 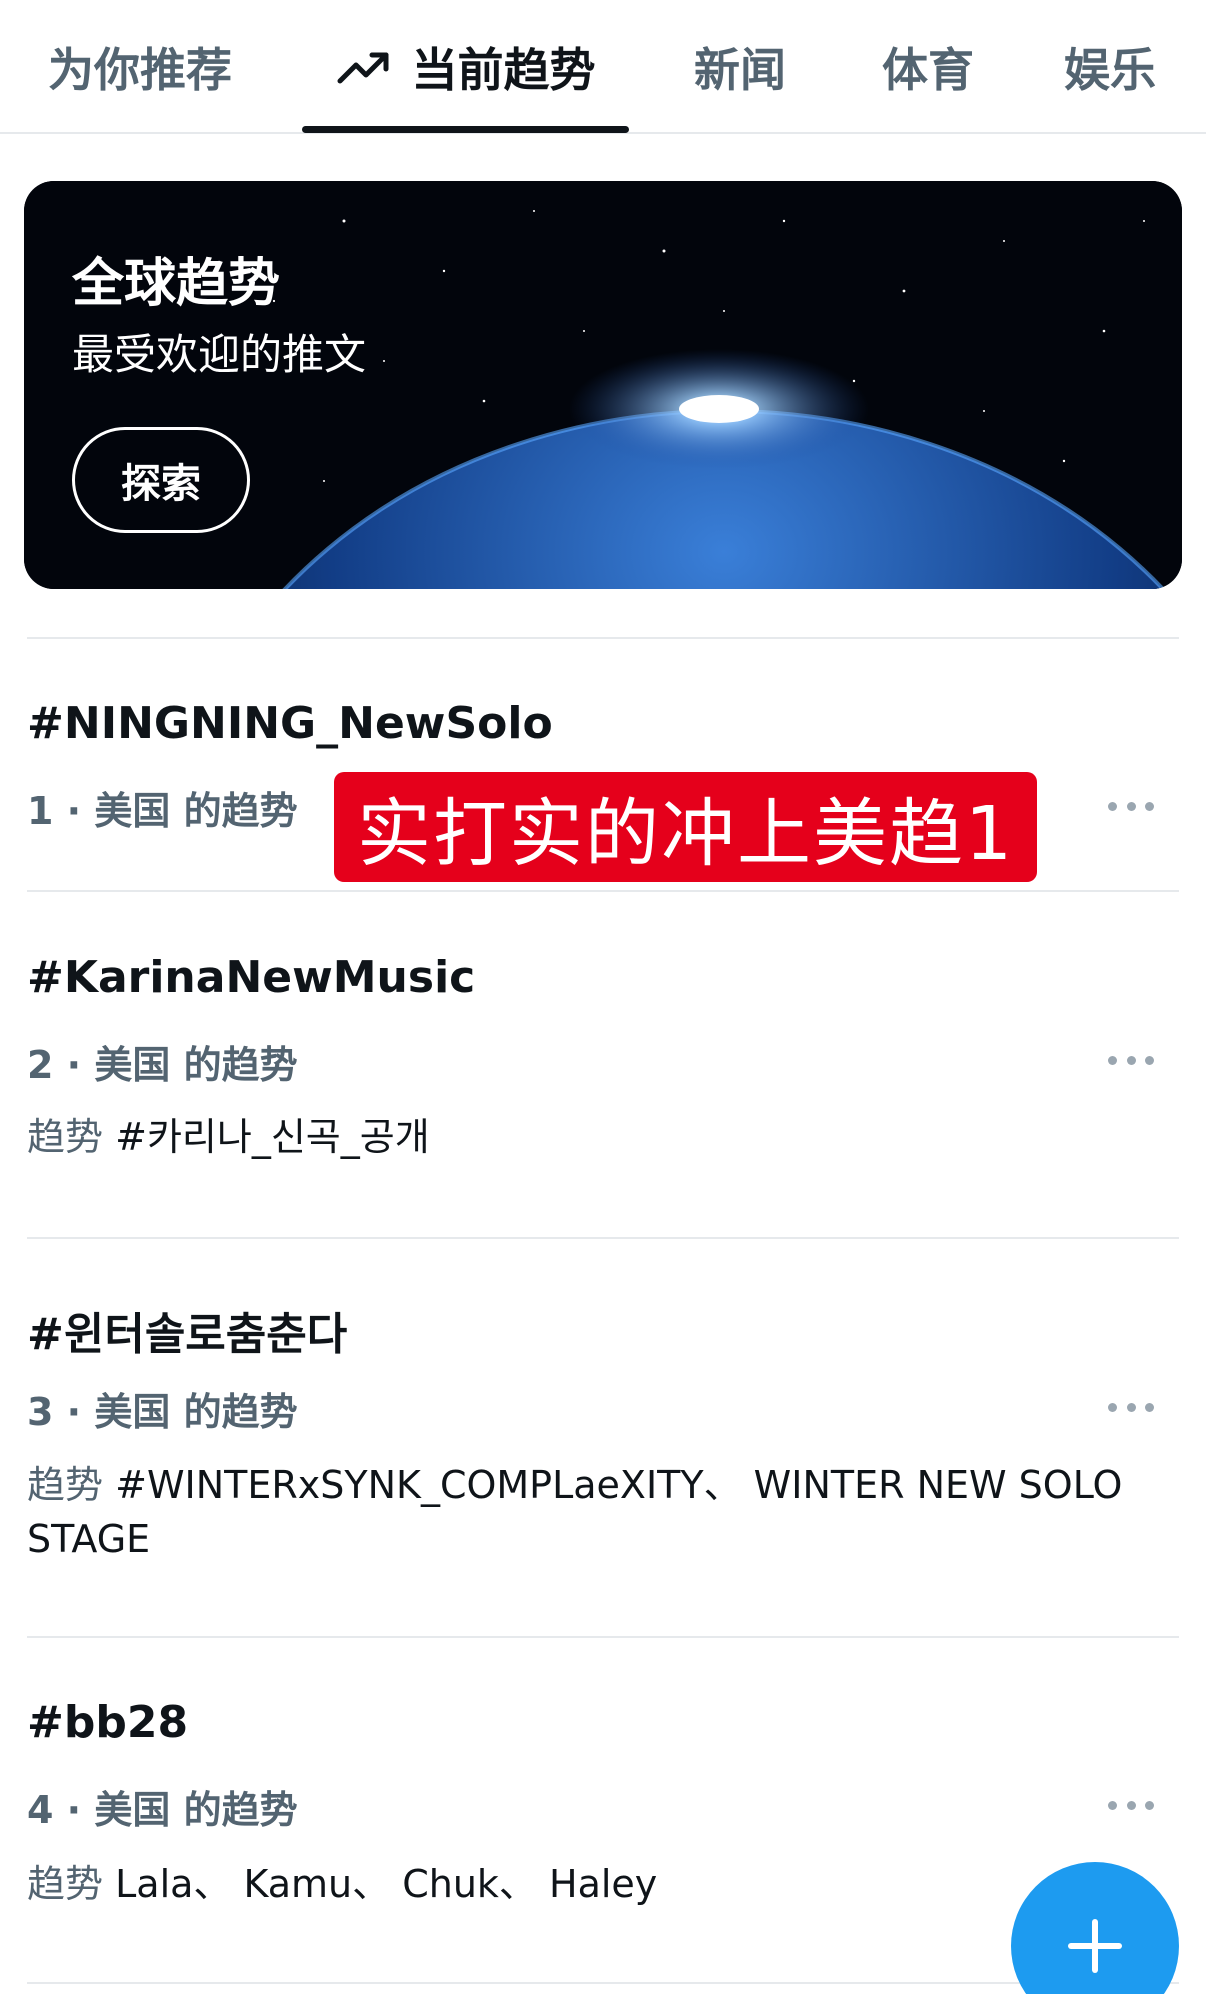 What do you see at coordinates (465, 129) in the screenshot?
I see `active-tab-indicator` at bounding box center [465, 129].